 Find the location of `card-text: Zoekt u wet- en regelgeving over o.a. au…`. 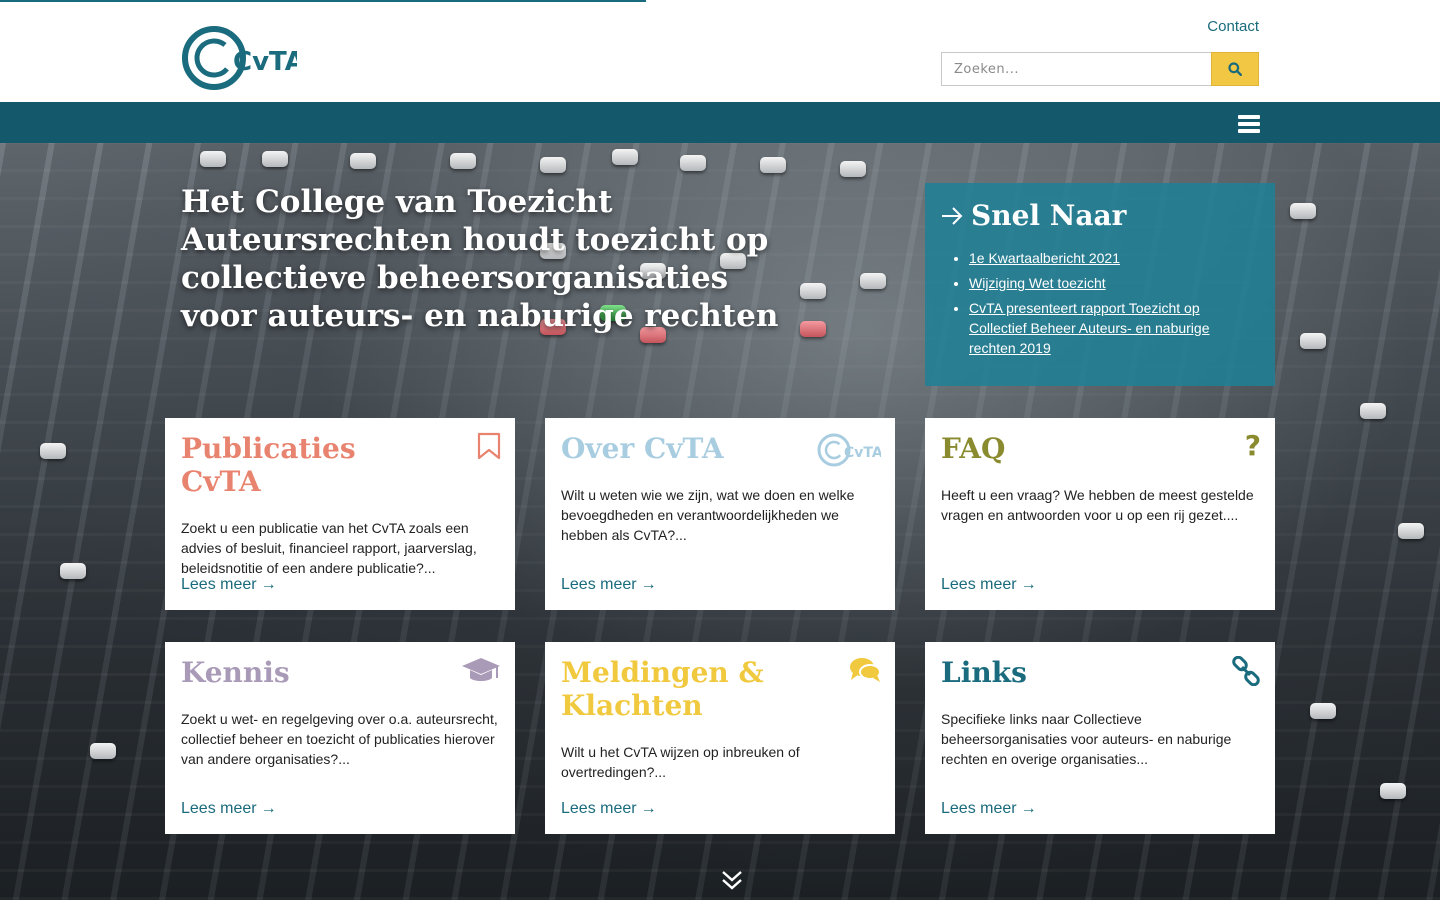

card-text: Zoekt u wet- en regelgeving over o.a. au… is located at coordinates (339, 739).